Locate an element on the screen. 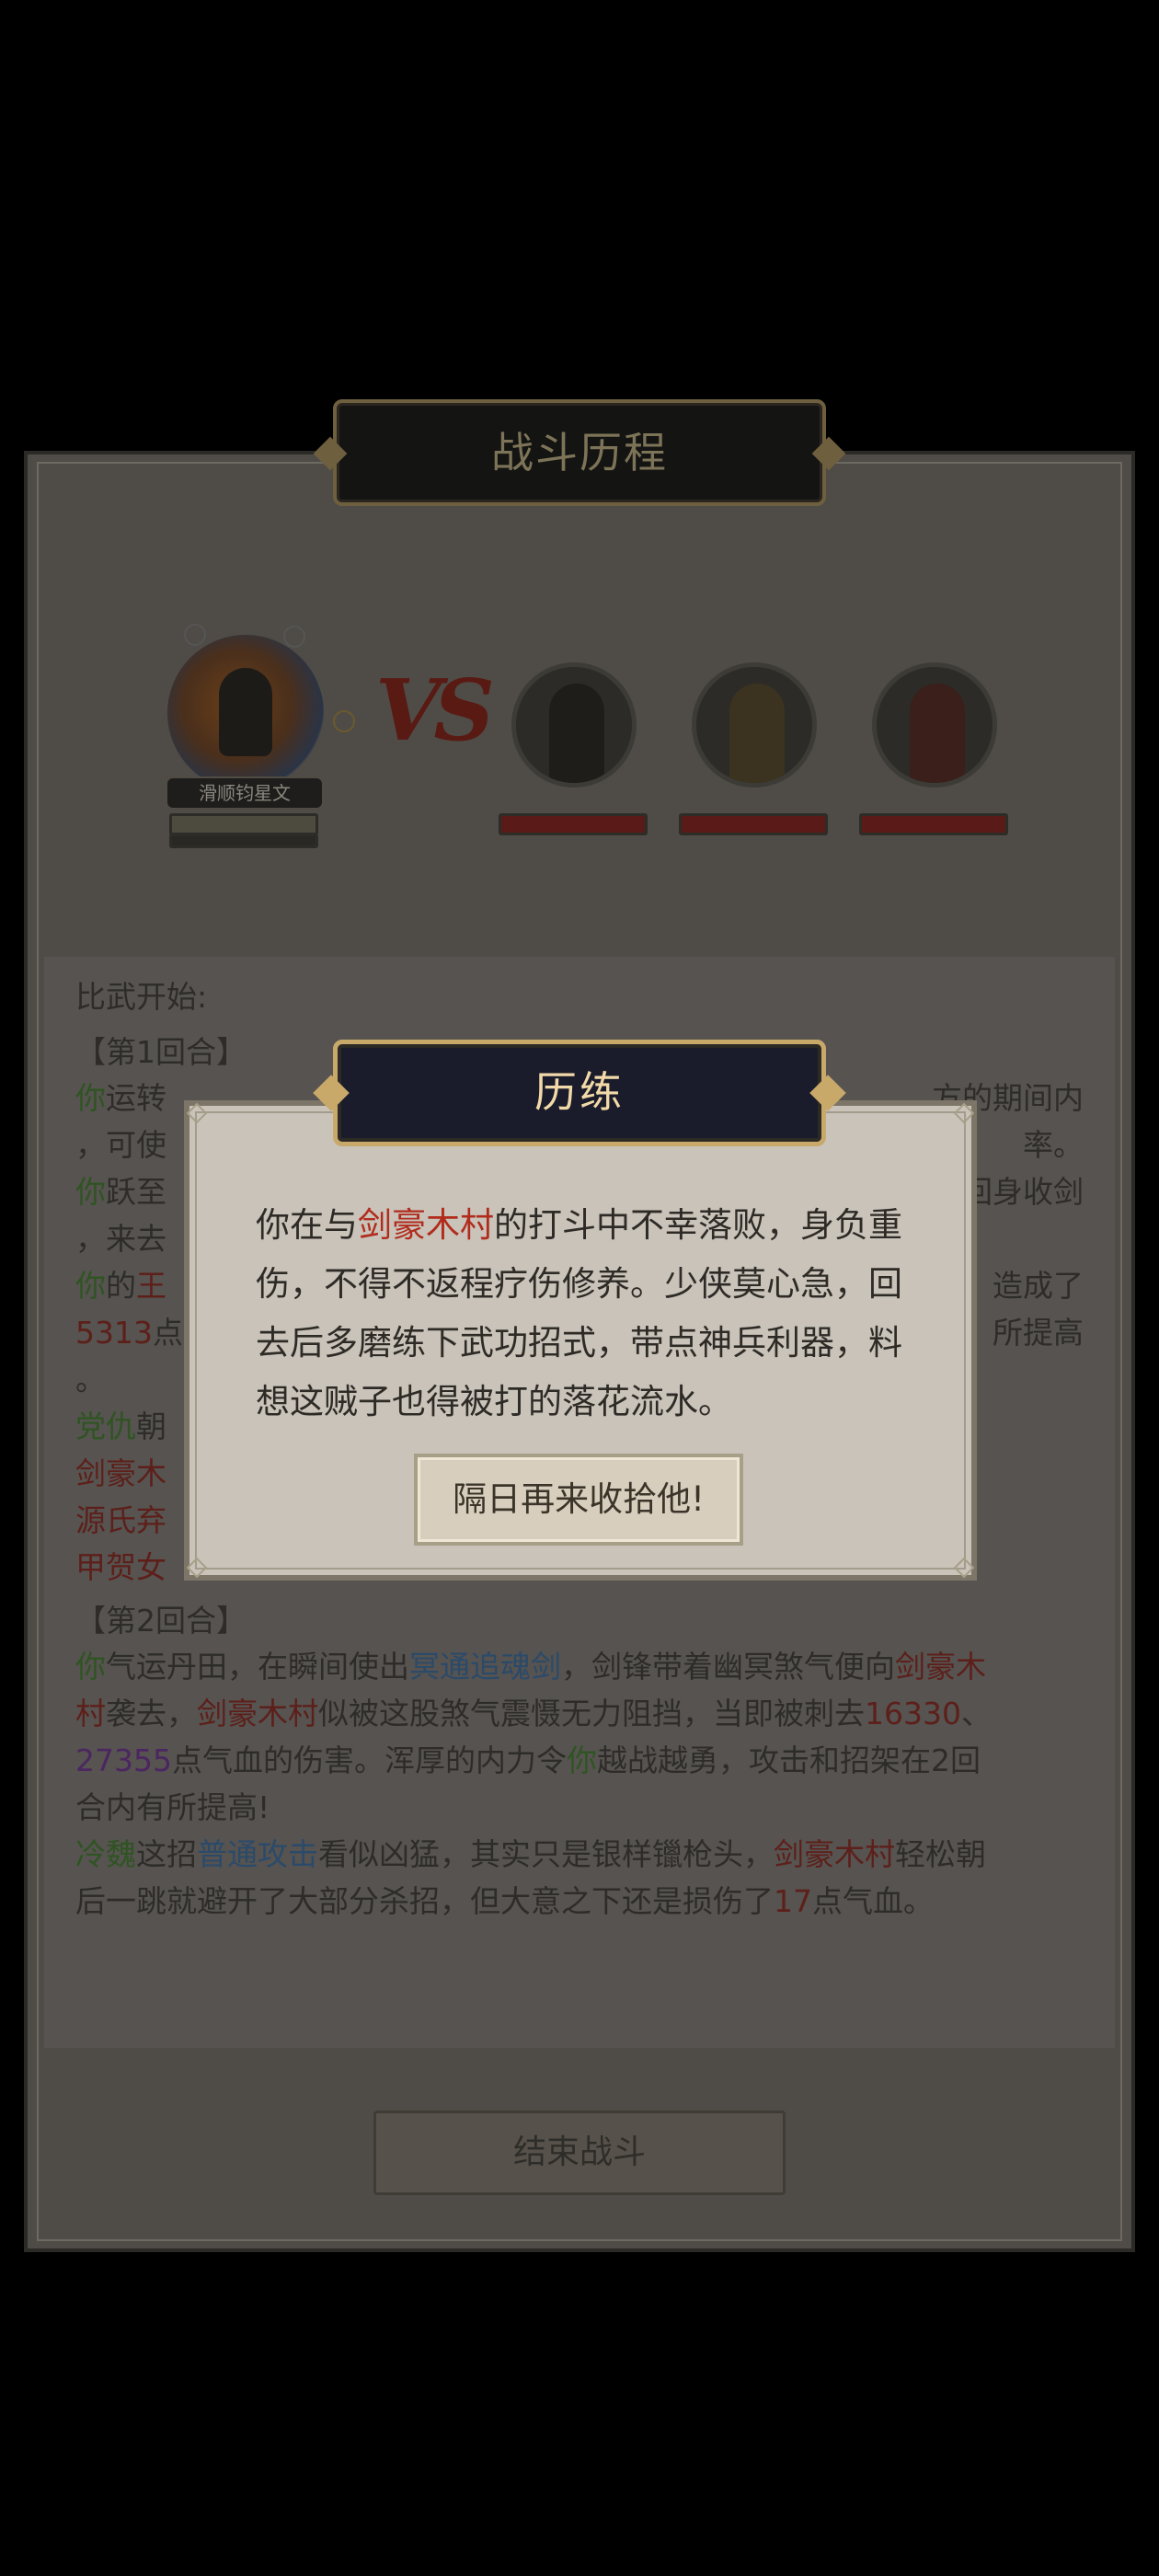 The width and height of the screenshot is (1159, 2576). log-line: 27355点气血的伤害。浑厚的内力令你越战越勇，攻击和招架在2回 is located at coordinates (581, 1760).